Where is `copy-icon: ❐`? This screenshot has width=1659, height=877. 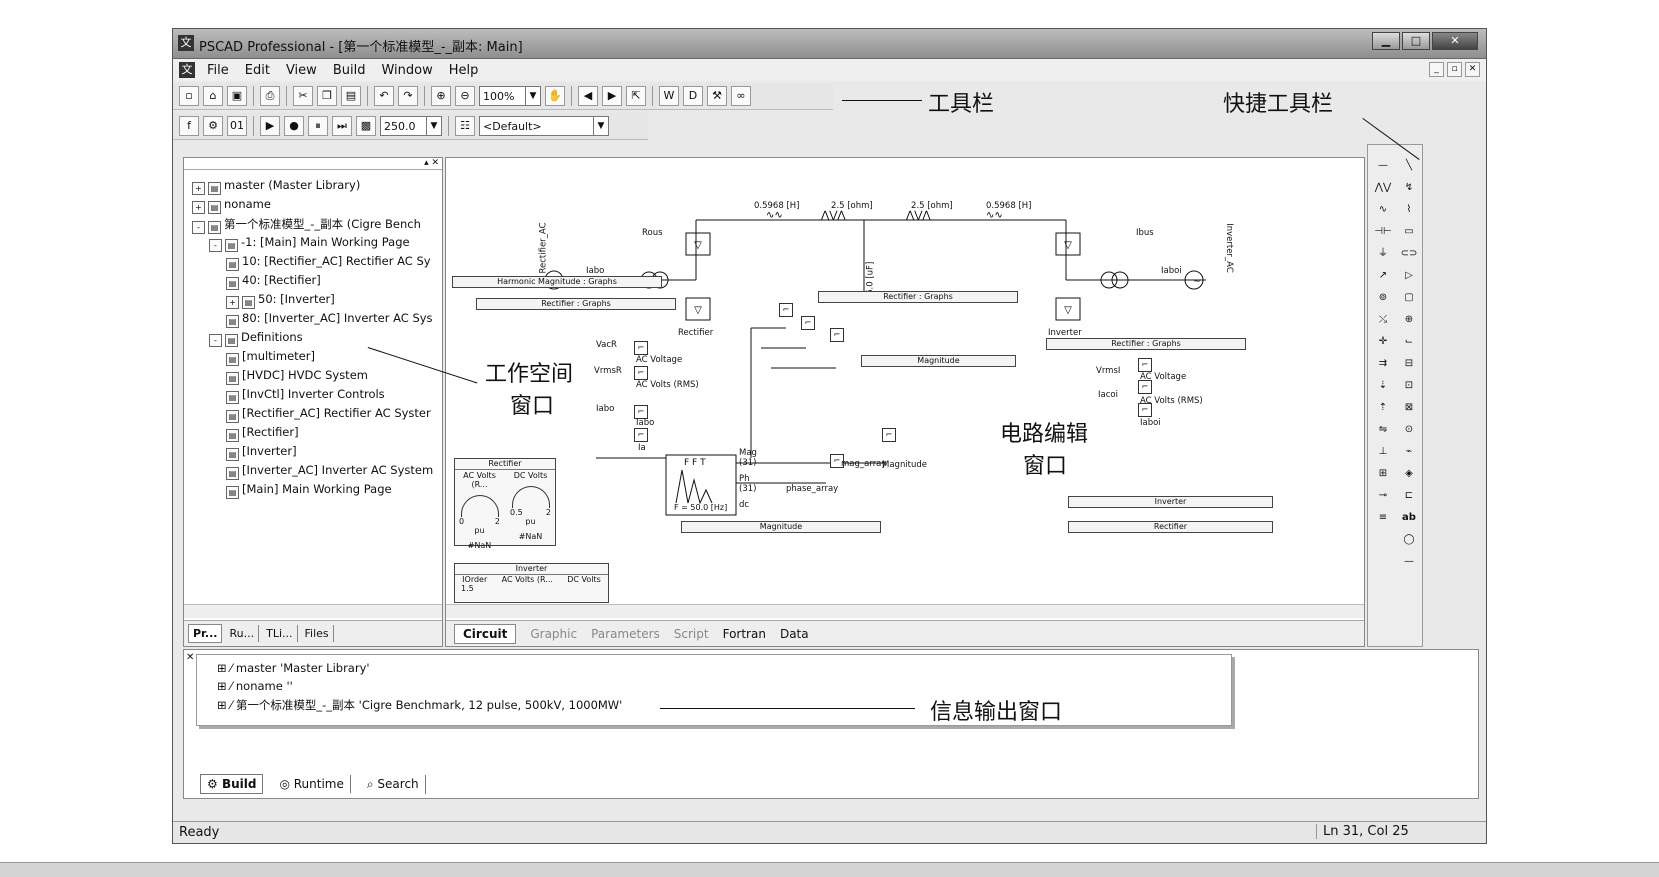
copy-icon: ❐ is located at coordinates (327, 96).